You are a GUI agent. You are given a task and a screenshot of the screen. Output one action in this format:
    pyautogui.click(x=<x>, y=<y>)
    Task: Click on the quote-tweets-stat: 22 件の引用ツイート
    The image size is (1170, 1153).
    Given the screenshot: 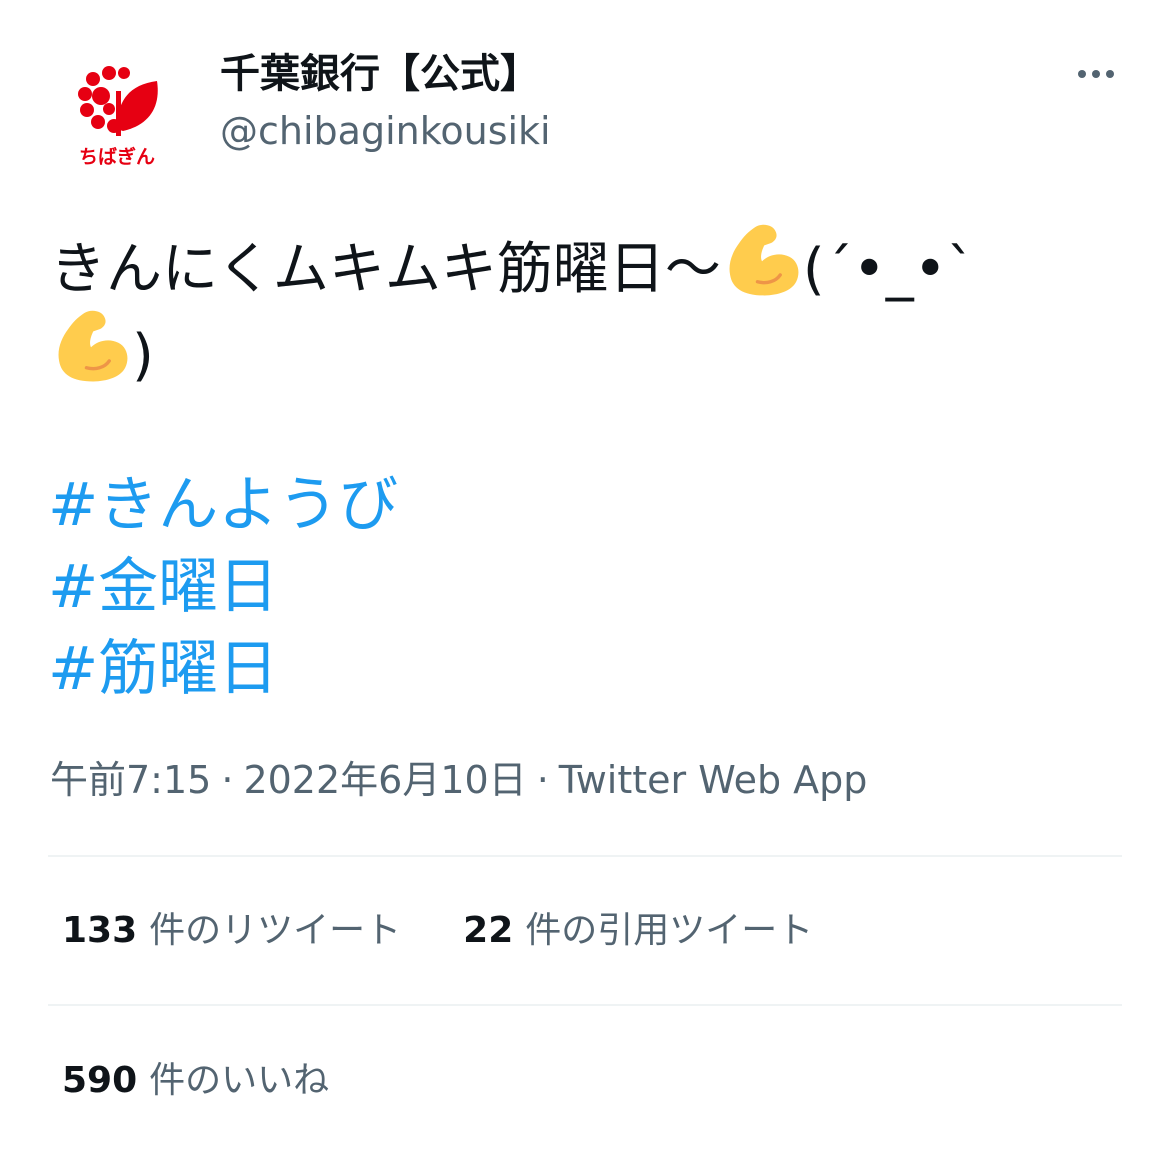 What is the action you would take?
    pyautogui.click(x=638, y=931)
    